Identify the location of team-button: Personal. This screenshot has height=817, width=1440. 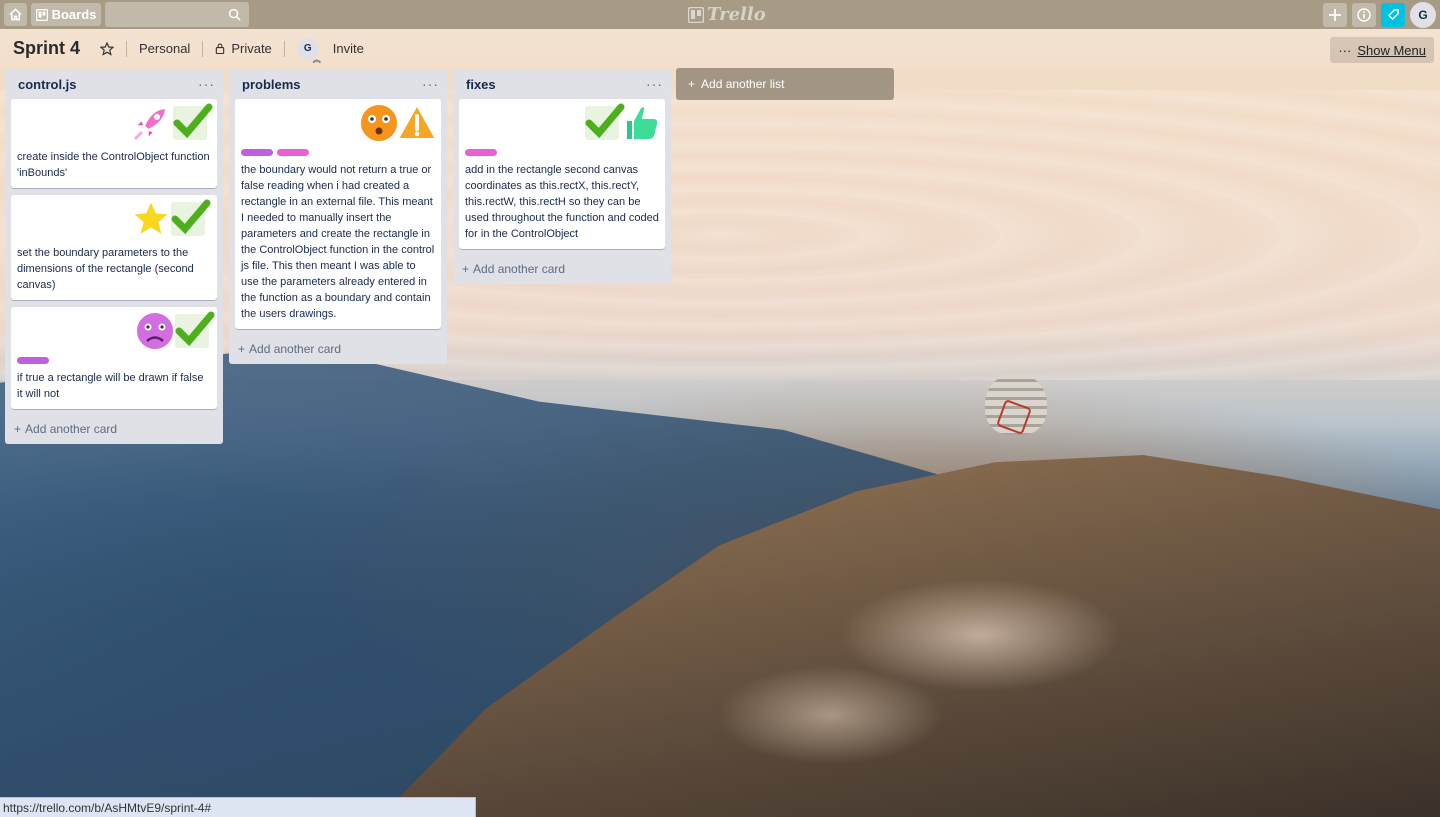
(164, 48).